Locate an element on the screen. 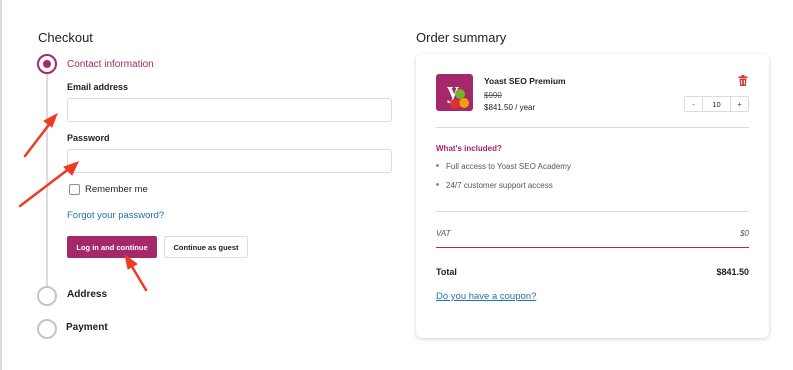 The width and height of the screenshot is (793, 370). included-item: Full access to Yoast SEO Academy is located at coordinates (503, 166).